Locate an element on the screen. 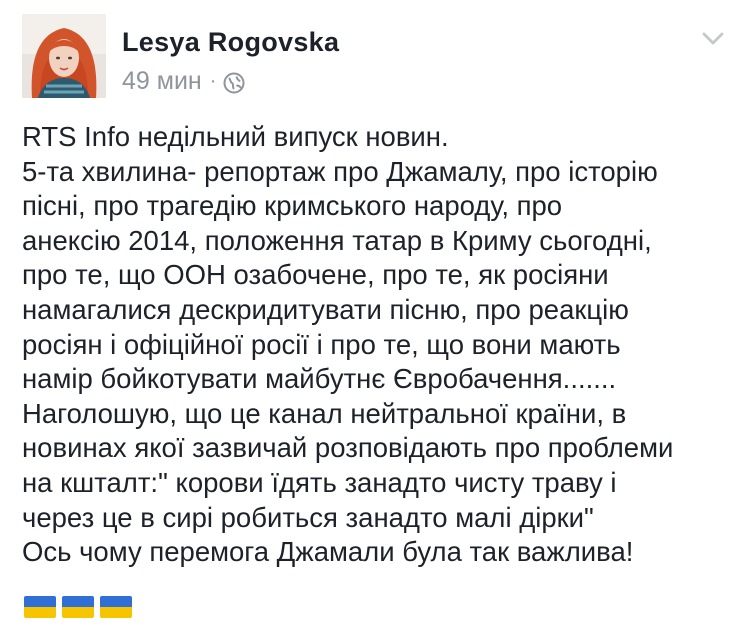  author-avatar is located at coordinates (64, 56).